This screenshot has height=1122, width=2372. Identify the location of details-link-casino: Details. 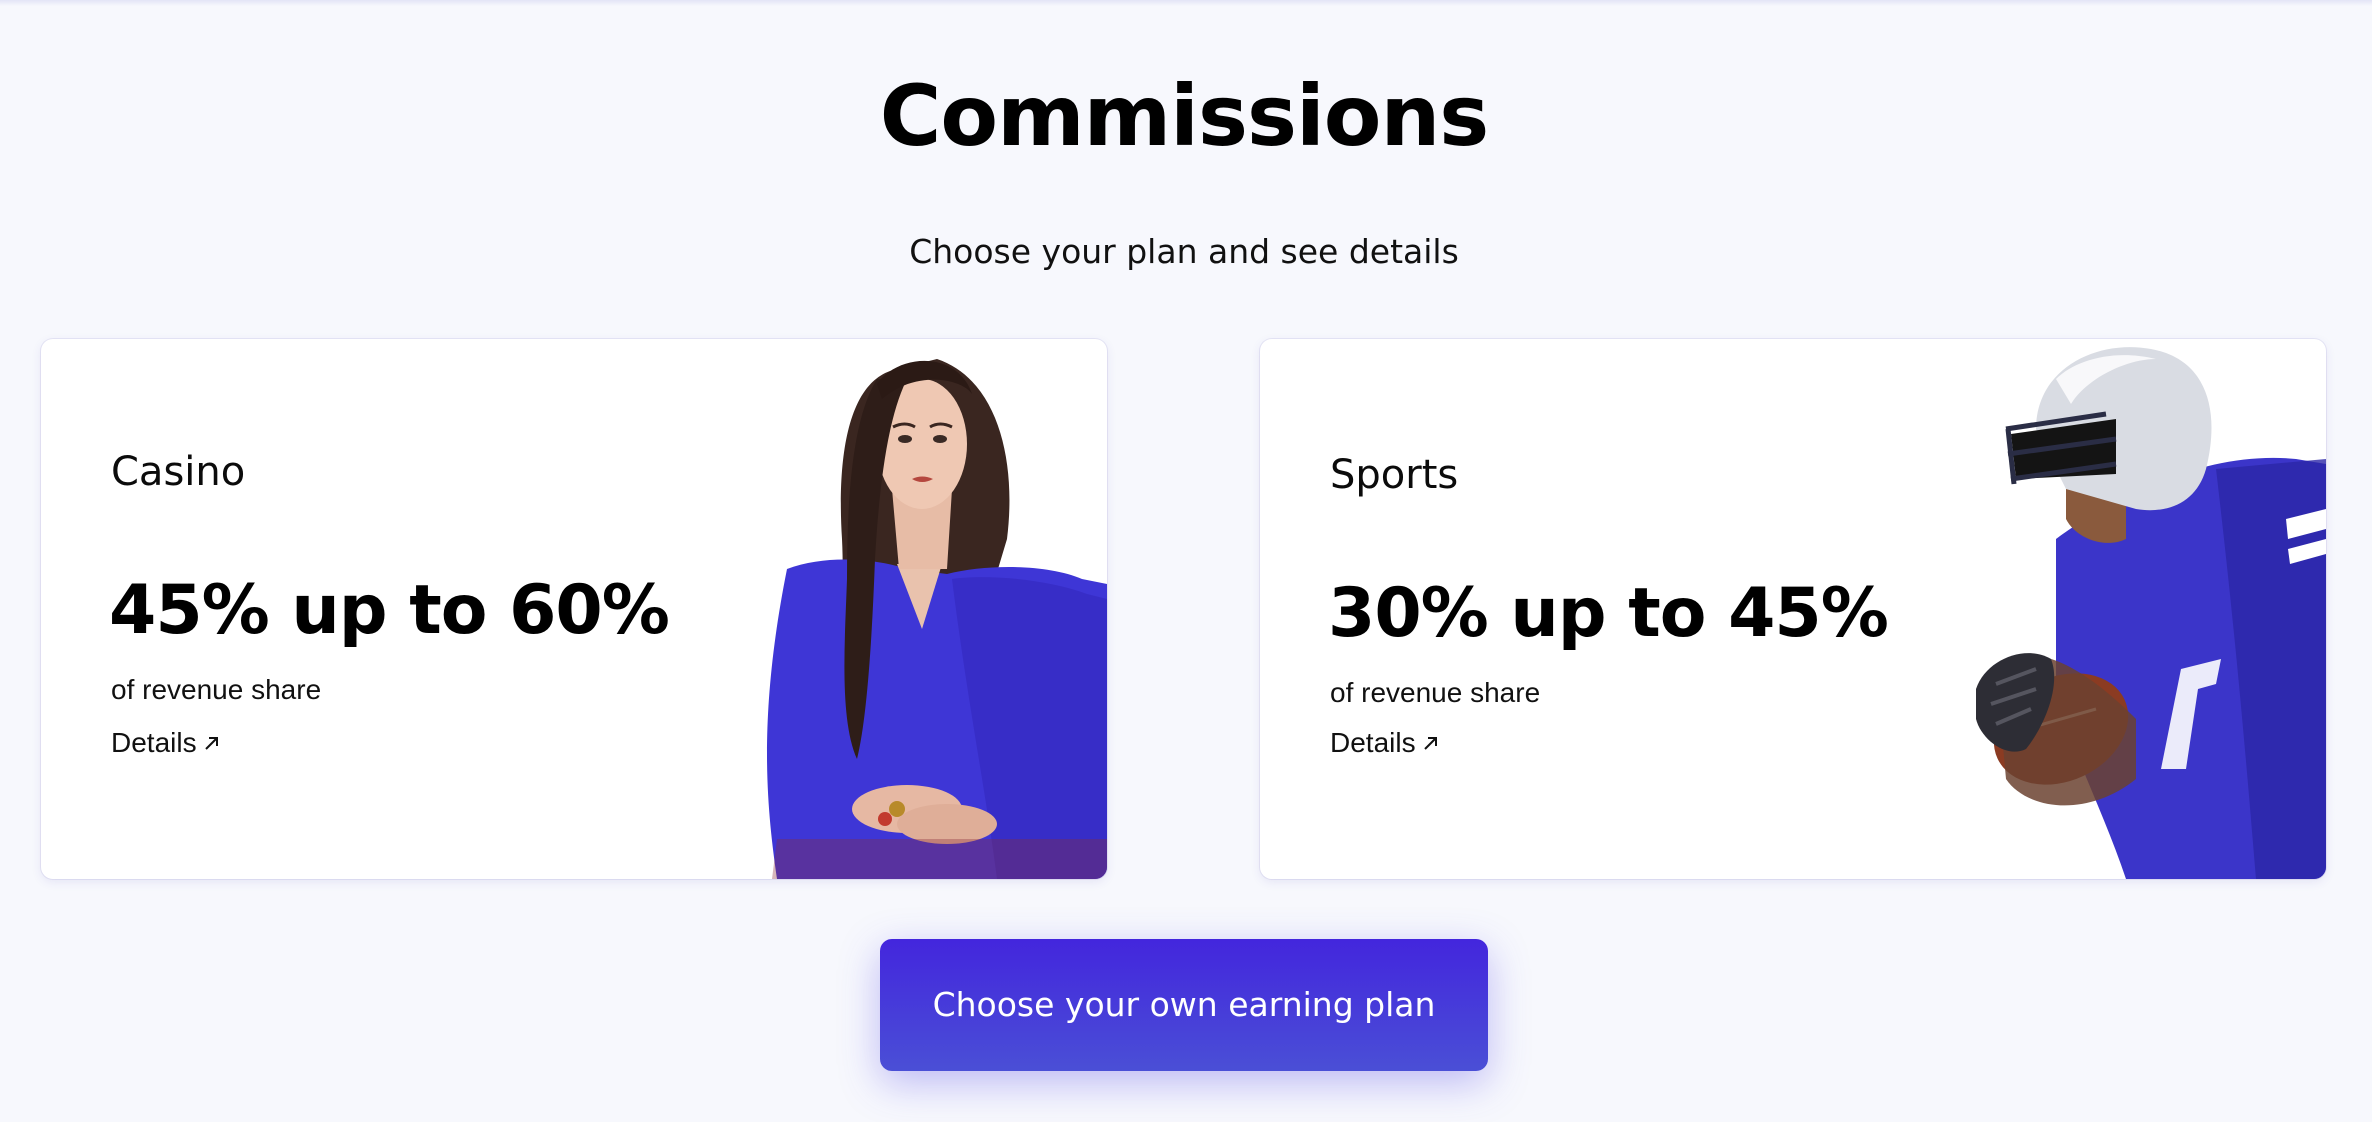
(166, 743).